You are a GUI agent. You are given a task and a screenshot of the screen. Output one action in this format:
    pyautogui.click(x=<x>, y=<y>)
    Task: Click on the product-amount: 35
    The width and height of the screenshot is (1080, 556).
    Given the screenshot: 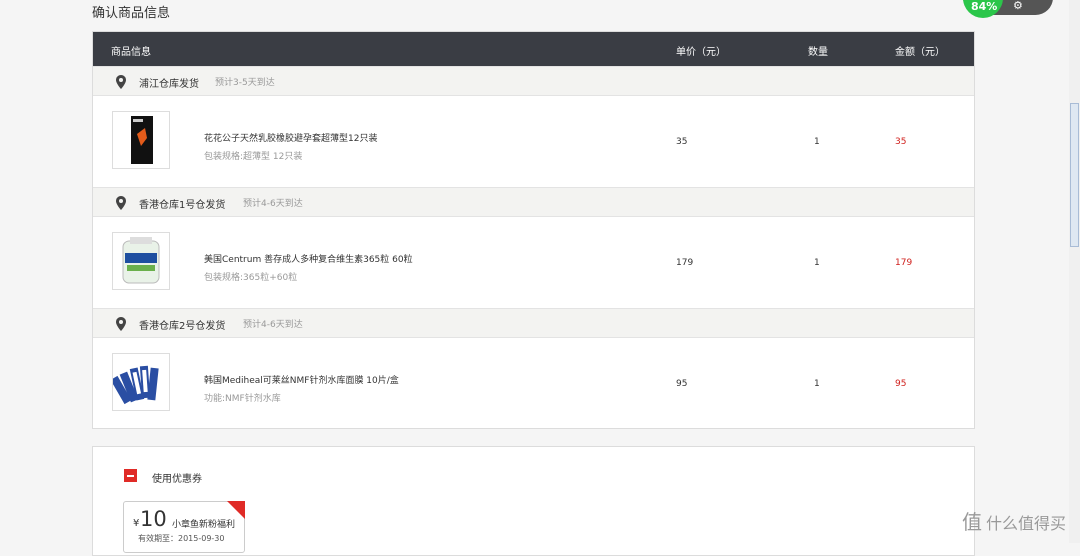 What is the action you would take?
    pyautogui.click(x=901, y=142)
    